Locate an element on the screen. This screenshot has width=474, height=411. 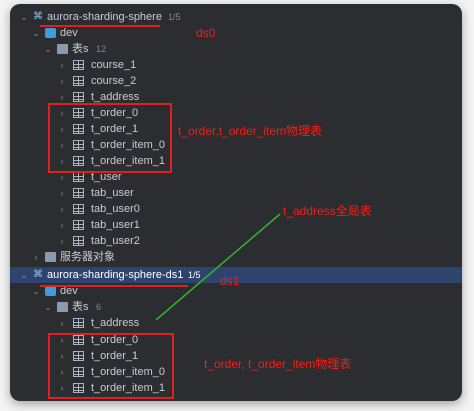
global-table-arrow is located at coordinates (218, 267).